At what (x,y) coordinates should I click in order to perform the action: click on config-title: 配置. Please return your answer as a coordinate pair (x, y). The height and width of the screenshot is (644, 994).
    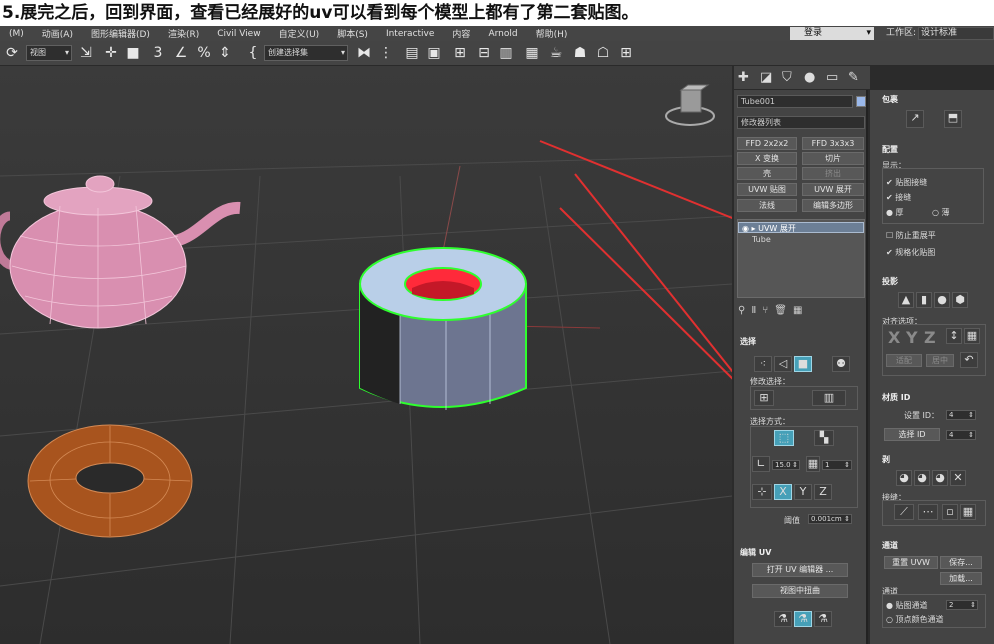
    Looking at the image, I should click on (890, 149).